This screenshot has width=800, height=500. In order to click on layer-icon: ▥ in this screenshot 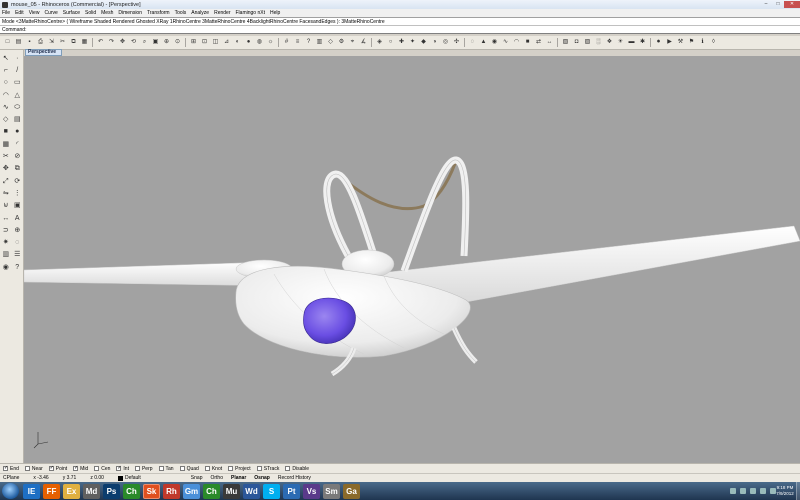, I will do `click(319, 42)`.